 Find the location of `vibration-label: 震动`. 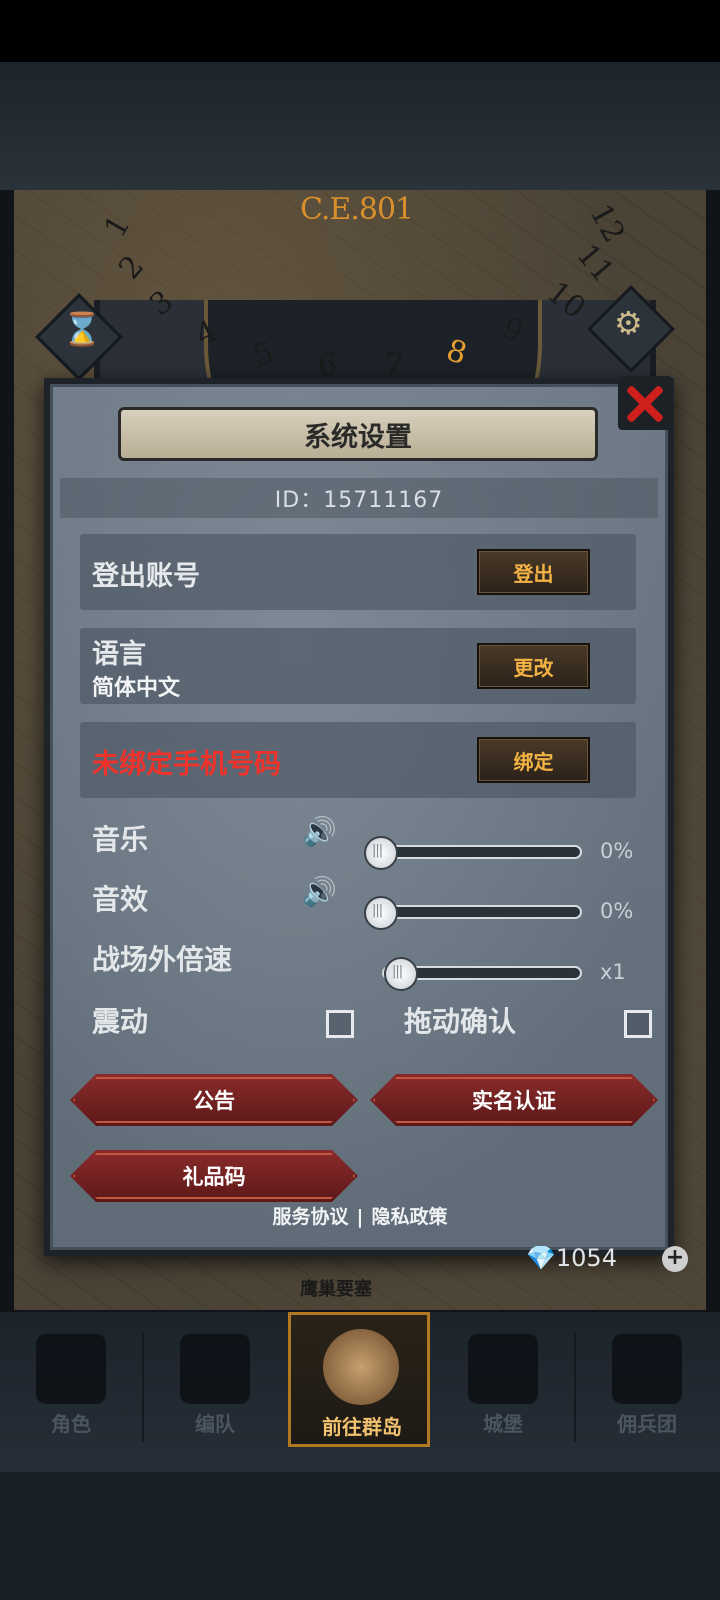

vibration-label: 震动 is located at coordinates (120, 1021).